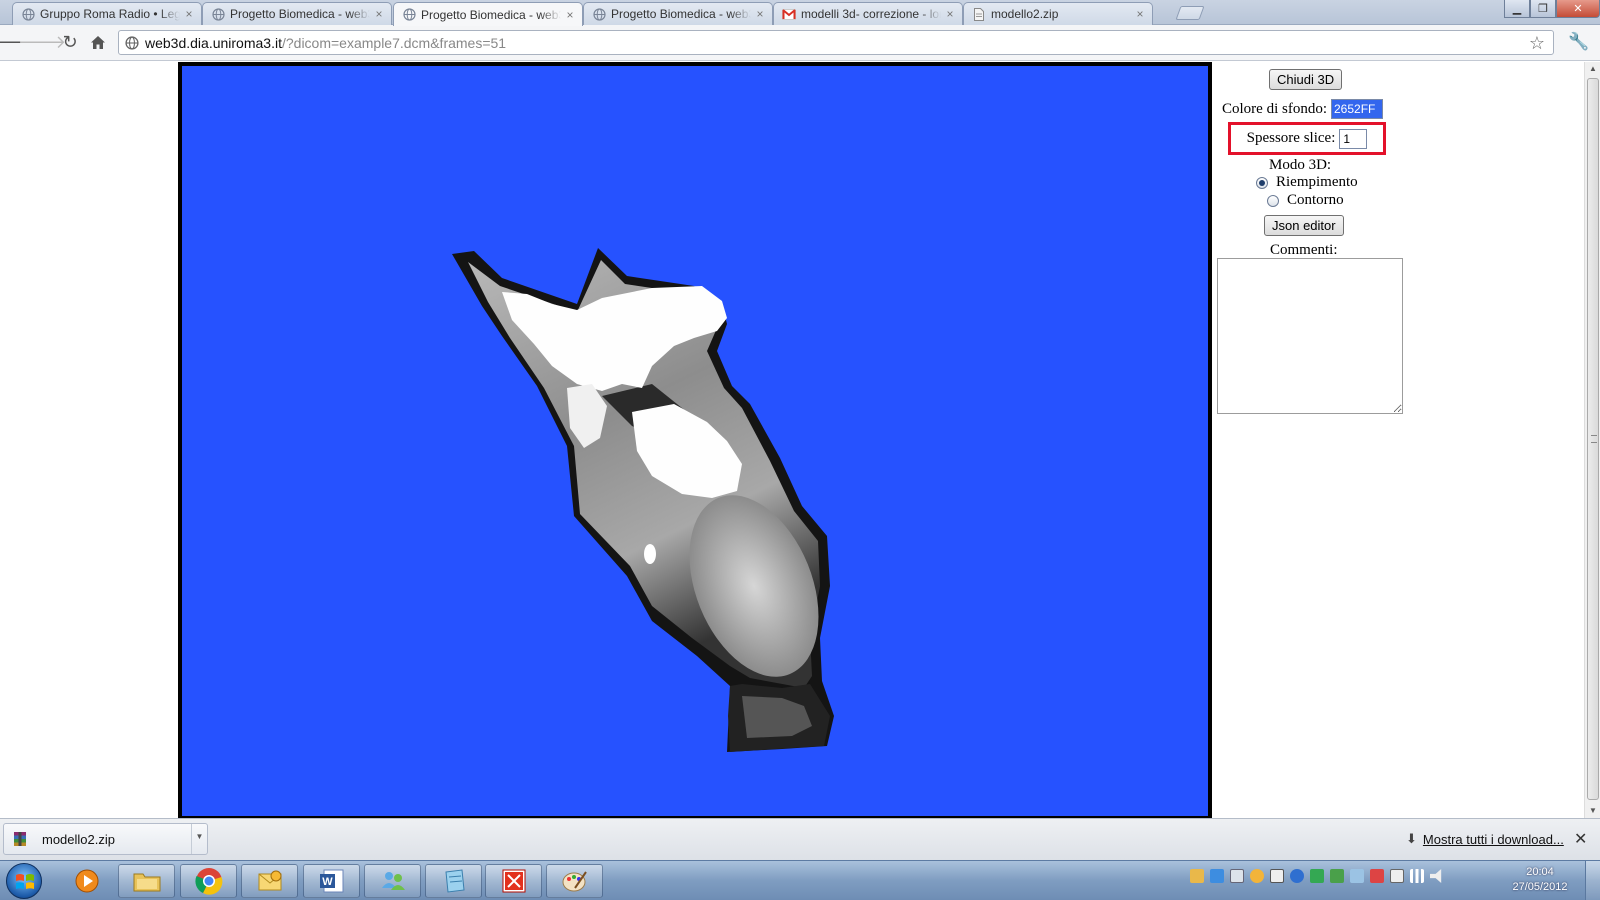 The width and height of the screenshot is (1600, 900). I want to click on vertical-scrollbar: ▲ ▼, so click(1592, 440).